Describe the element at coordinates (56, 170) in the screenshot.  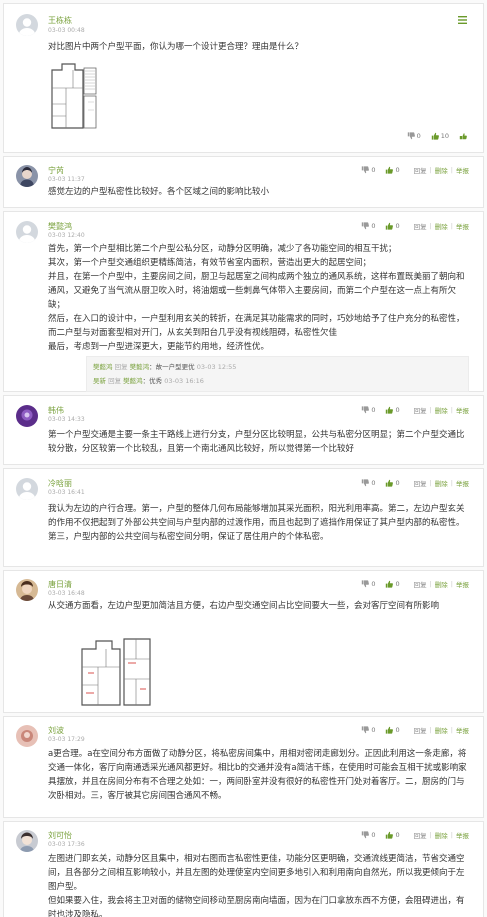
I see `author-name: 宁芮` at that location.